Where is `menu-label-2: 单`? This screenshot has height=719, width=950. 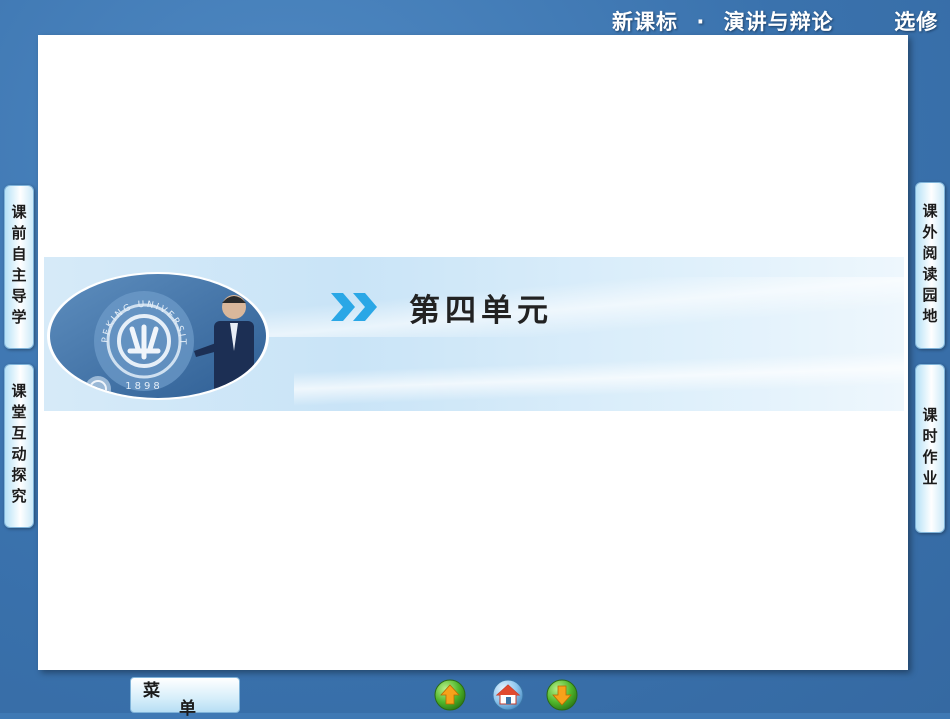 menu-label-2: 单 is located at coordinates (187, 709).